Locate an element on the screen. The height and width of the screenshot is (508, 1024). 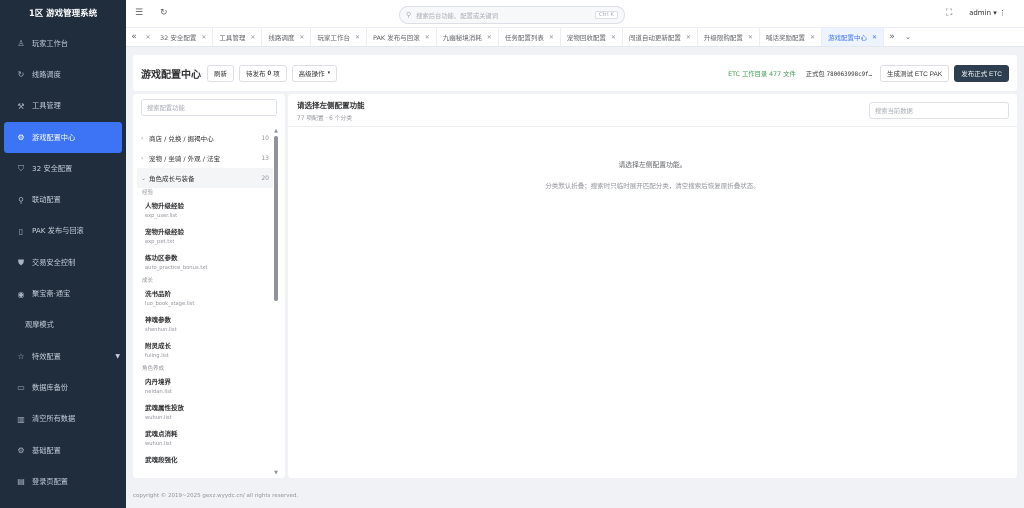
list-item: 宠物升级经验 exp_pet.txt is located at coordinates (205, 237).